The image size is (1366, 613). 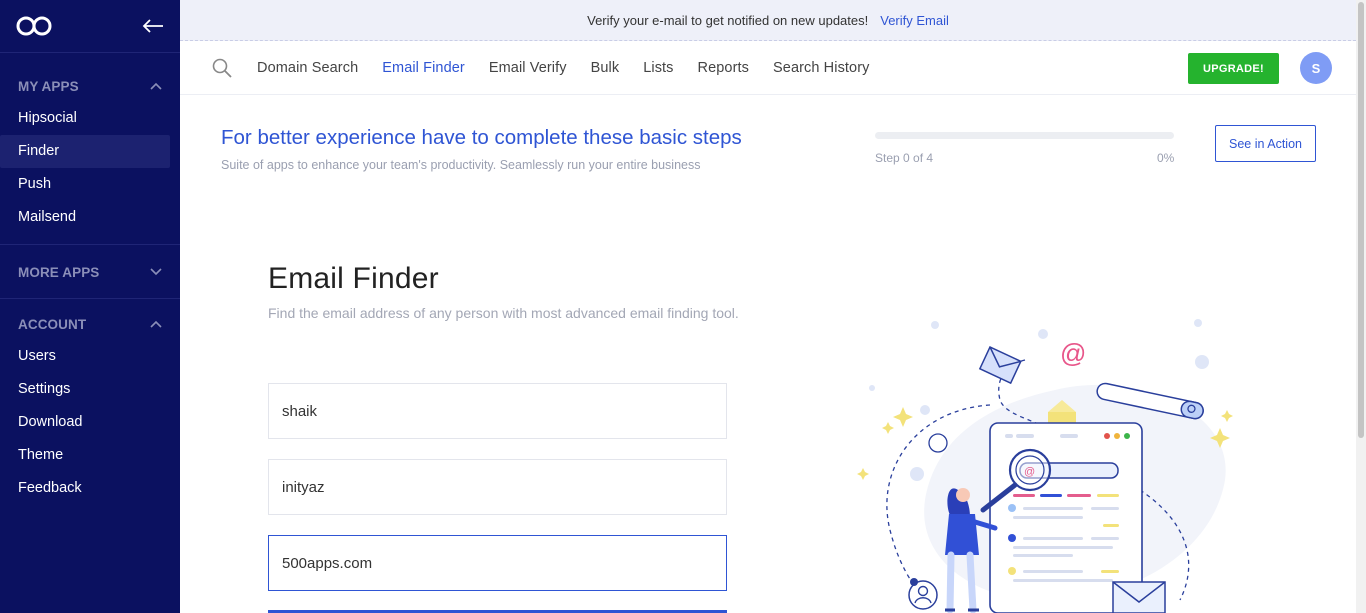 What do you see at coordinates (307, 68) in the screenshot?
I see `tab-domain-search: Domain Search` at bounding box center [307, 68].